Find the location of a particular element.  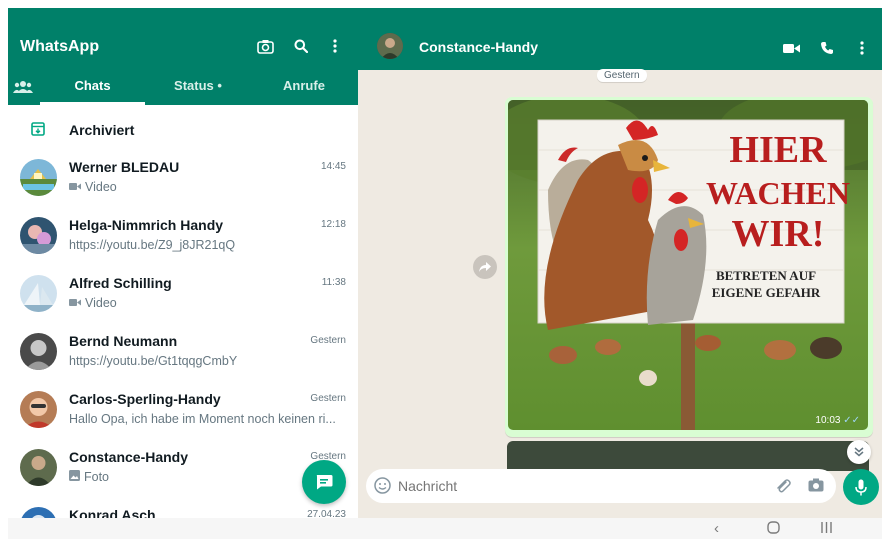

sign-text-line-2: WACHEN is located at coordinates (778, 193).